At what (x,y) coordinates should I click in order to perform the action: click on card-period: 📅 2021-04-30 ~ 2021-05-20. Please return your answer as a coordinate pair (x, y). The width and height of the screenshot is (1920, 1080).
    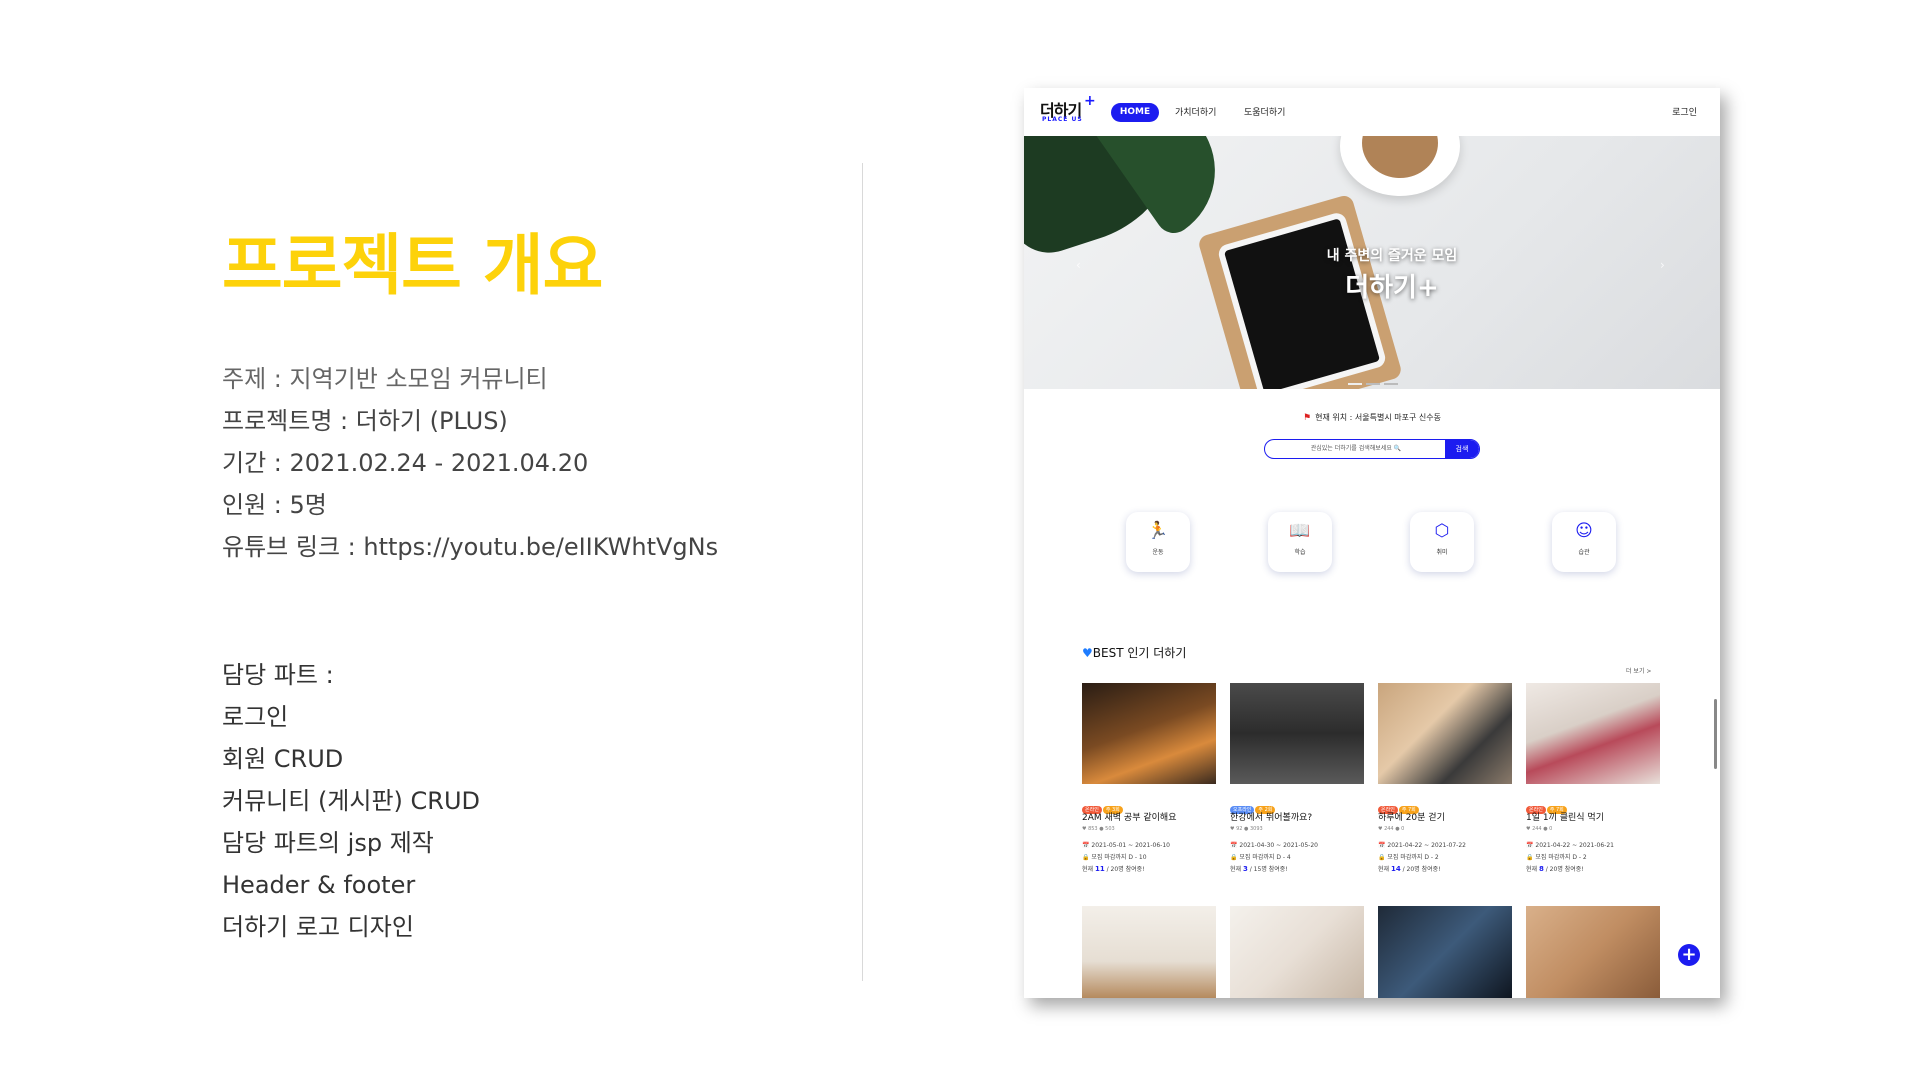
    Looking at the image, I should click on (1274, 845).